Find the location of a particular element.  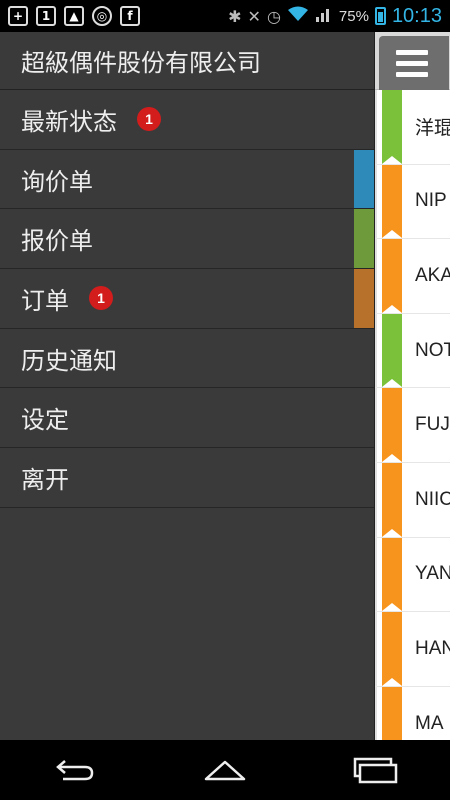

menu-item-label: 订单 is located at coordinates (45, 300).